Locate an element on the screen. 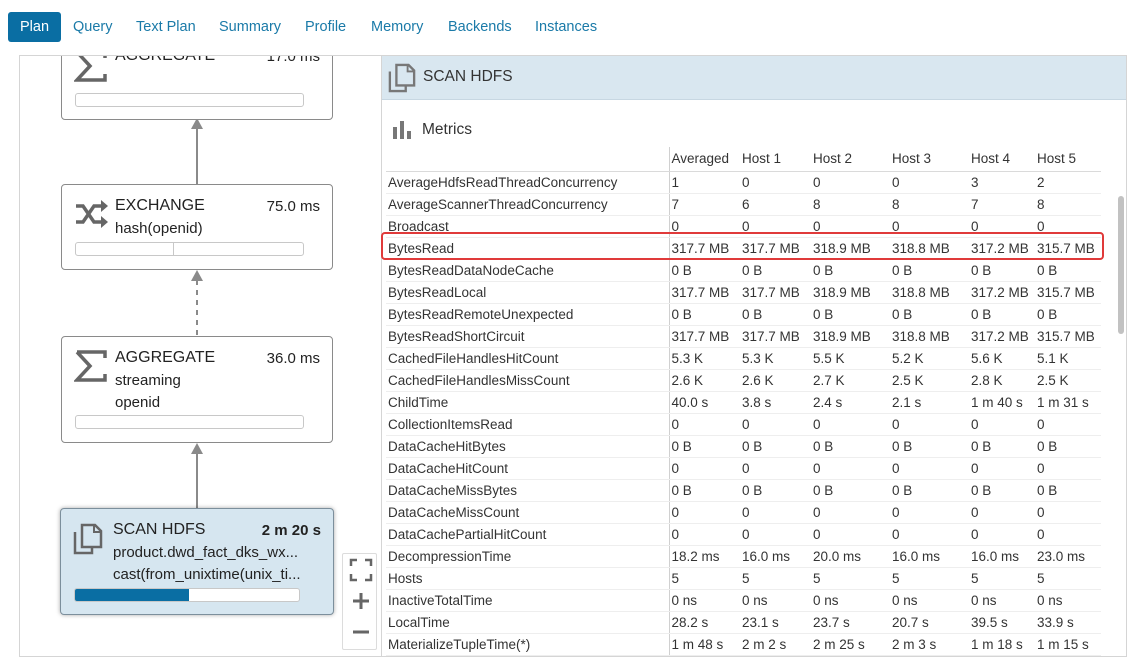 Image resolution: width=1140 pixels, height=668 pixels. metric-name: DataCacheMissCount is located at coordinates (527, 512).